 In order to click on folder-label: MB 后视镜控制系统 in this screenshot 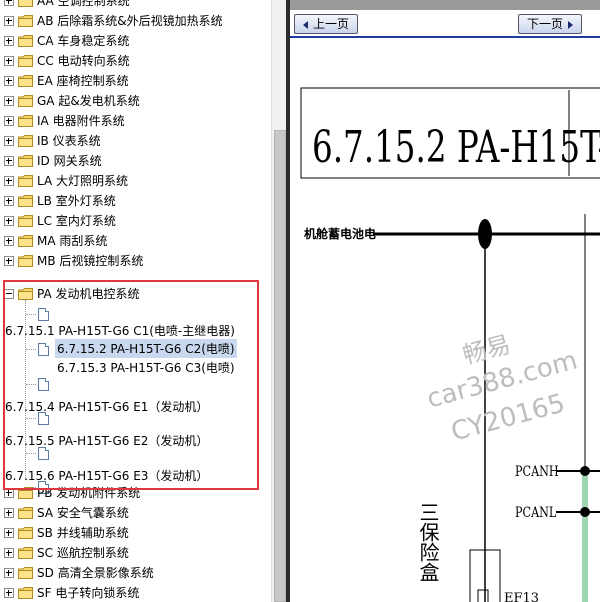, I will do `click(90, 261)`.